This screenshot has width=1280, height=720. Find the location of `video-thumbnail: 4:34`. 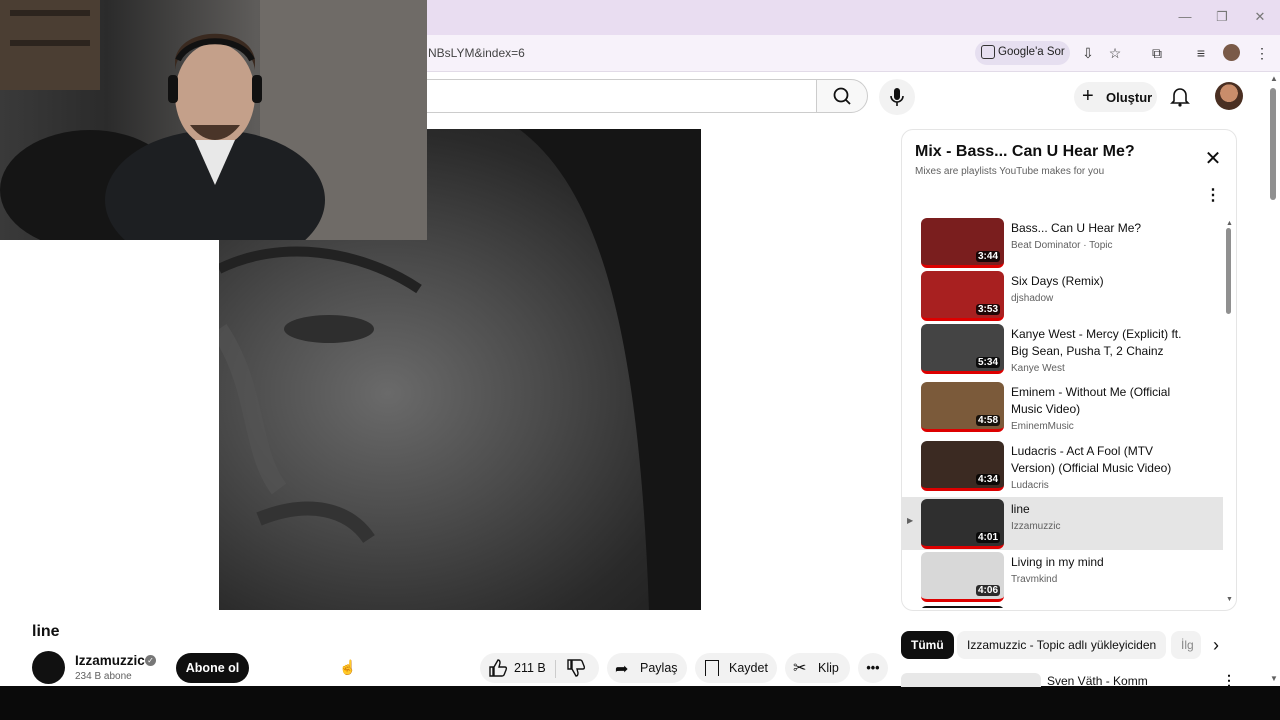

video-thumbnail: 4:34 is located at coordinates (962, 466).